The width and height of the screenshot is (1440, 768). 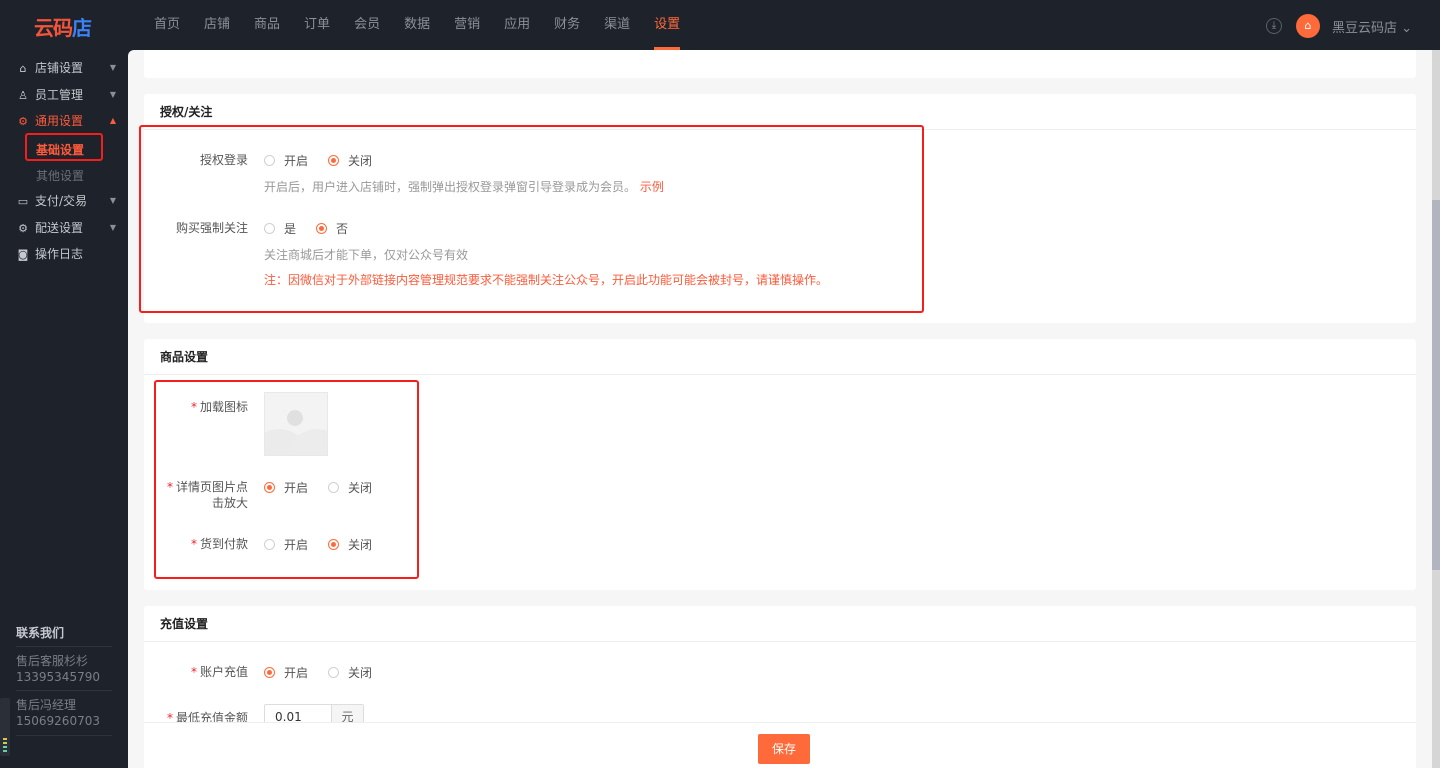 What do you see at coordinates (23, 95) in the screenshot?
I see `user-icon: ♙` at bounding box center [23, 95].